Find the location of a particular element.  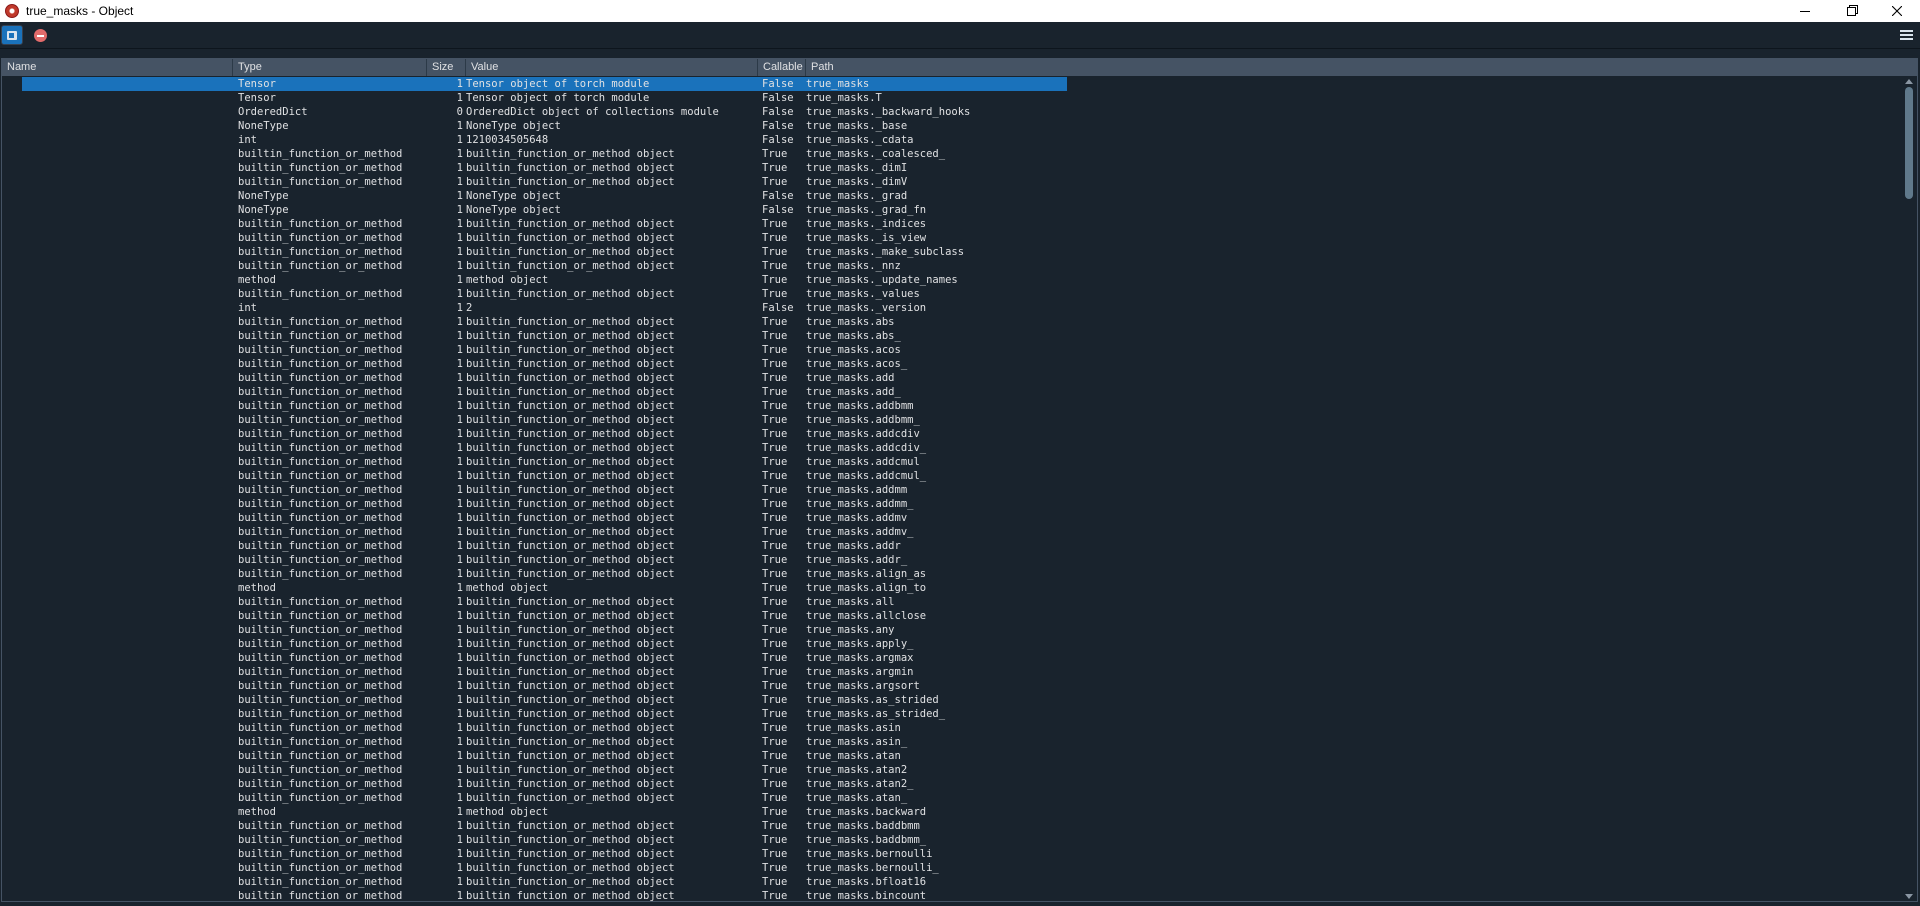

object-view-button is located at coordinates (12, 35).